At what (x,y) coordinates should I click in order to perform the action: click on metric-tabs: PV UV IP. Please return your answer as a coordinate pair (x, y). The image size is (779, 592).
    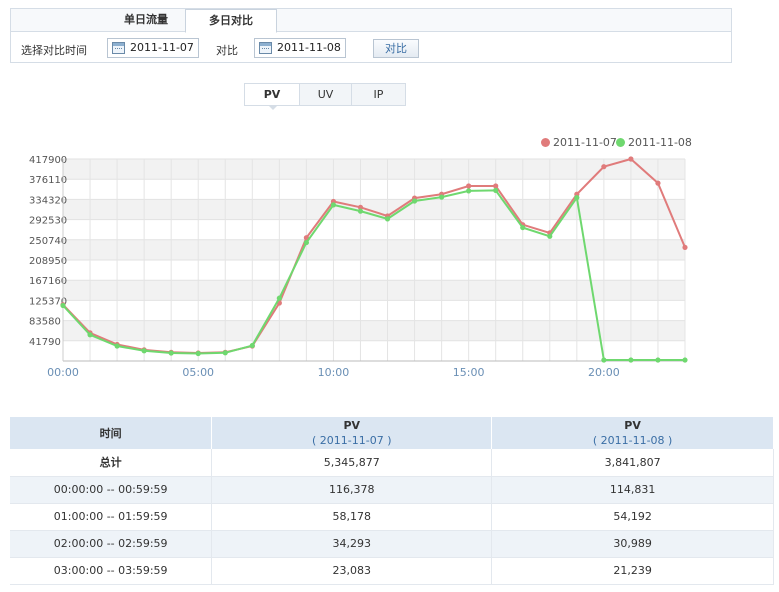
    Looking at the image, I should click on (325, 96).